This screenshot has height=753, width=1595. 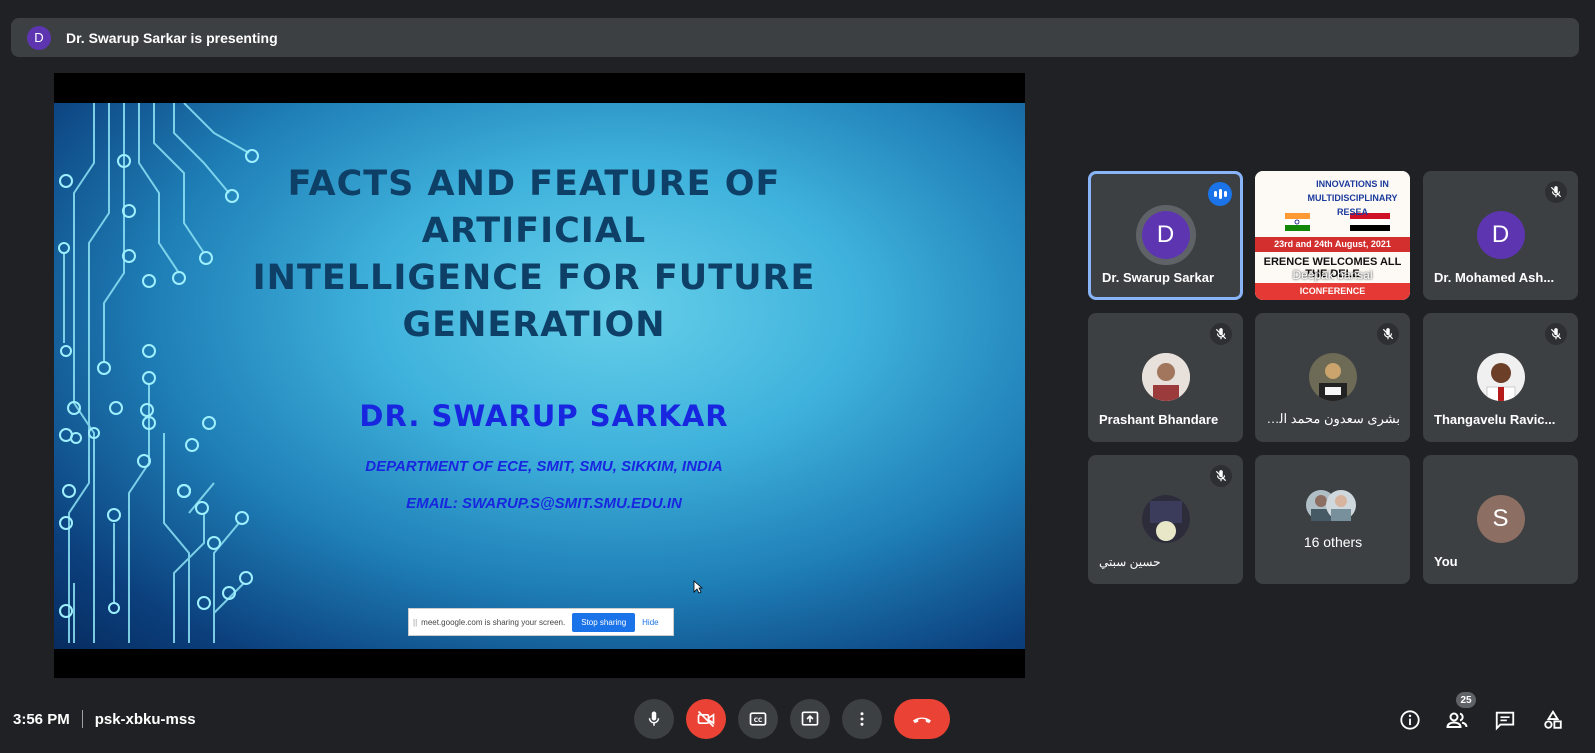 I want to click on more-vert-icon, so click(x=862, y=719).